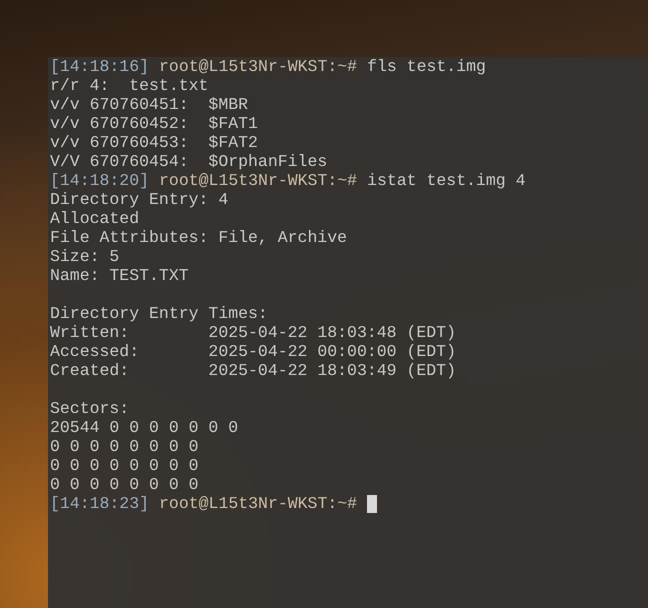 Image resolution: width=648 pixels, height=608 pixels. Describe the element at coordinates (189, 161) in the screenshot. I see `output-line: V/V 670760454: $OrphanFiles` at that location.